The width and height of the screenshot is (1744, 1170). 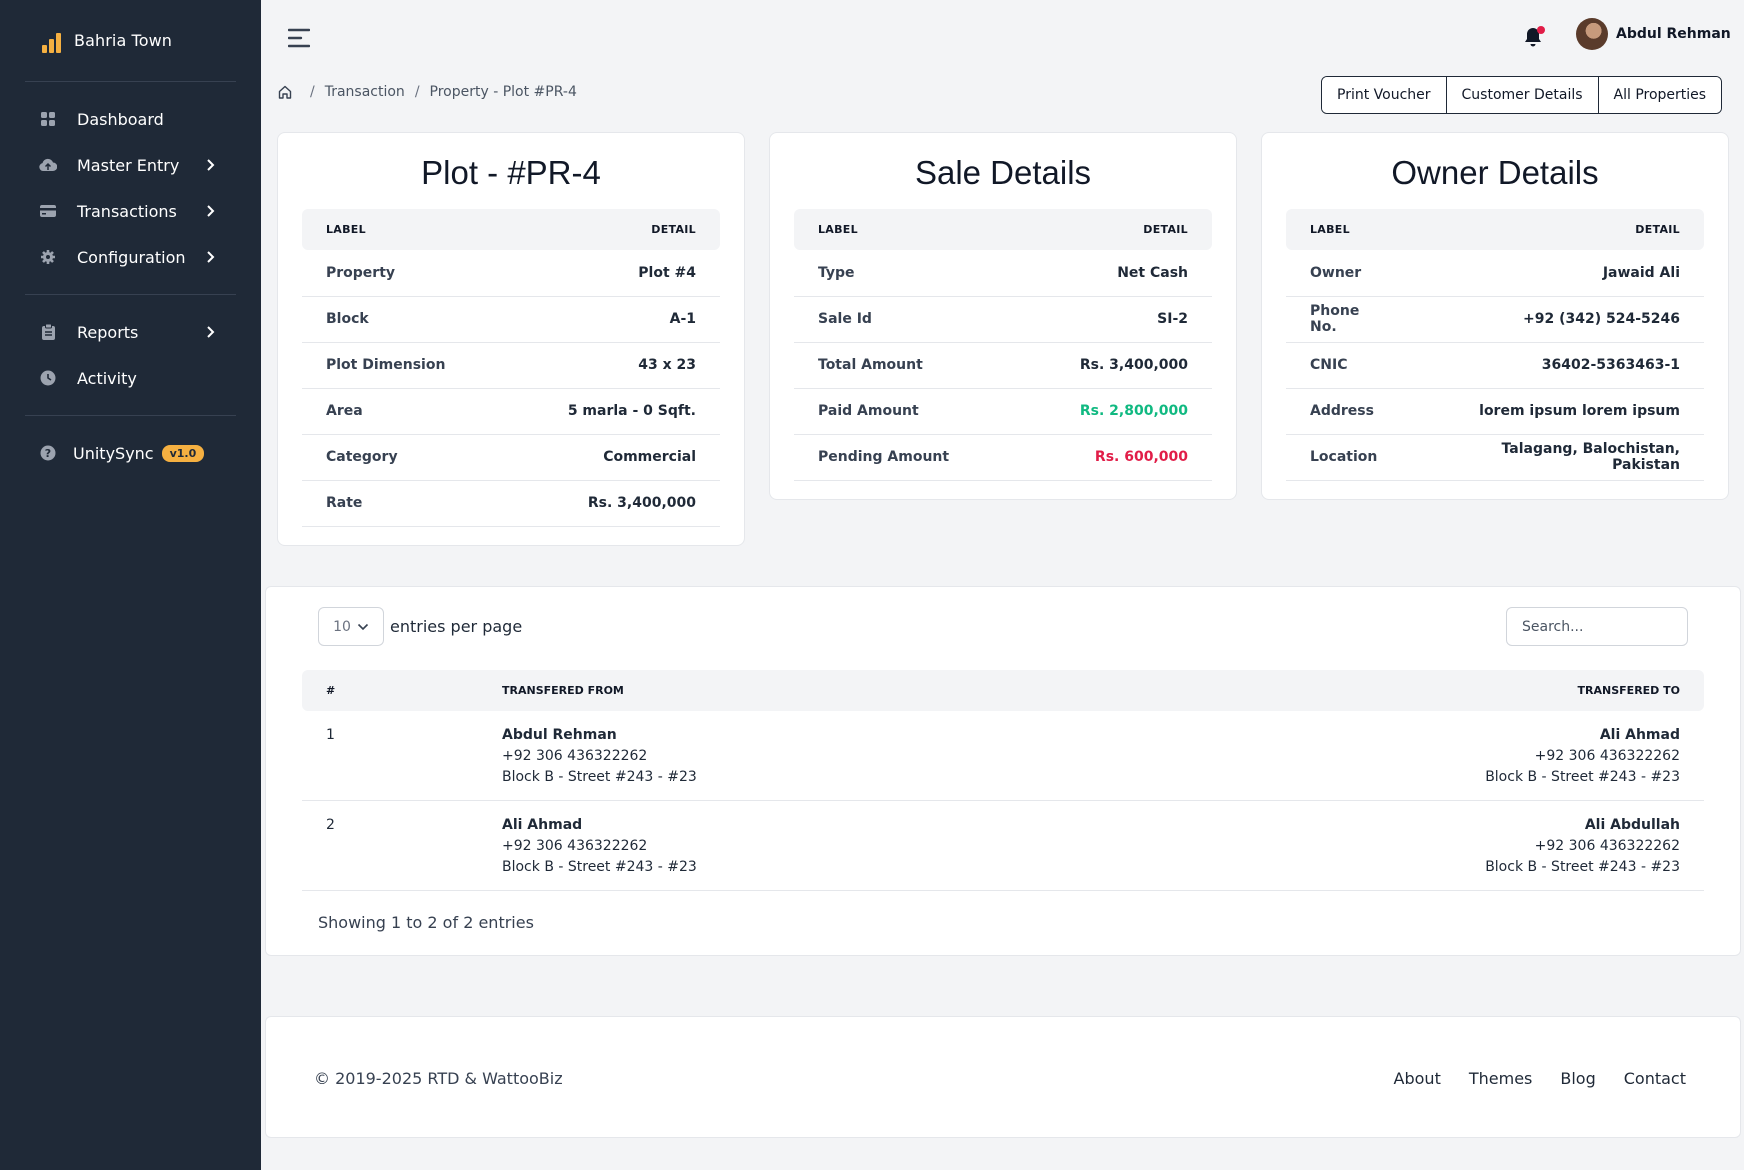 I want to click on notification-dot, so click(x=1541, y=30).